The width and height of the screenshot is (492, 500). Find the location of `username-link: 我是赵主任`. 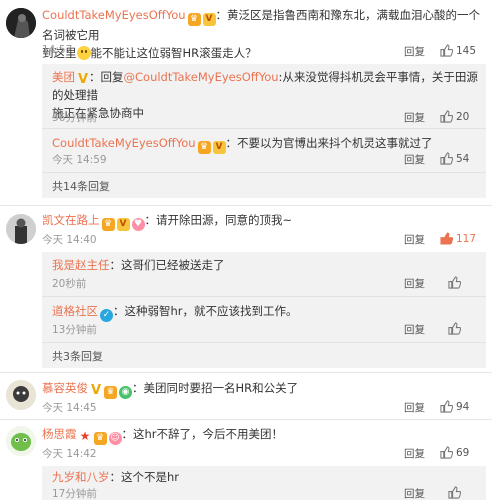

username-link: 我是赵主任 is located at coordinates (81, 265).